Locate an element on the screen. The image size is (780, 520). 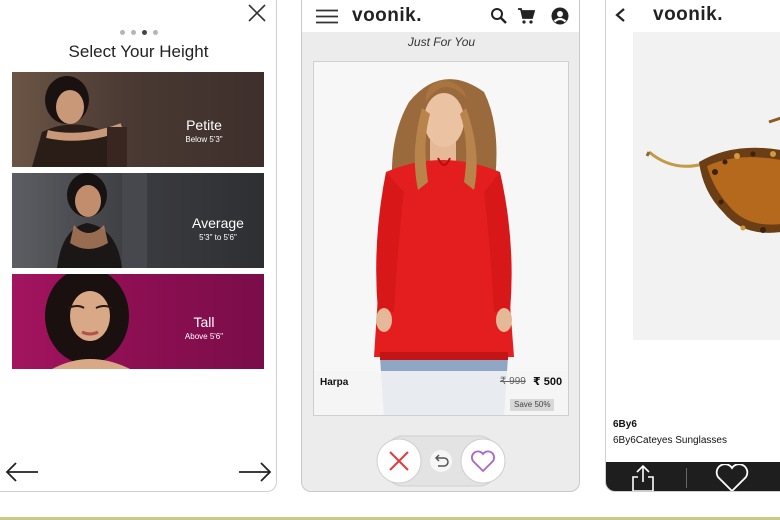
product-info-bar: Harpa ₹ 999 ₹ 500 Save 50% is located at coordinates (441, 393).